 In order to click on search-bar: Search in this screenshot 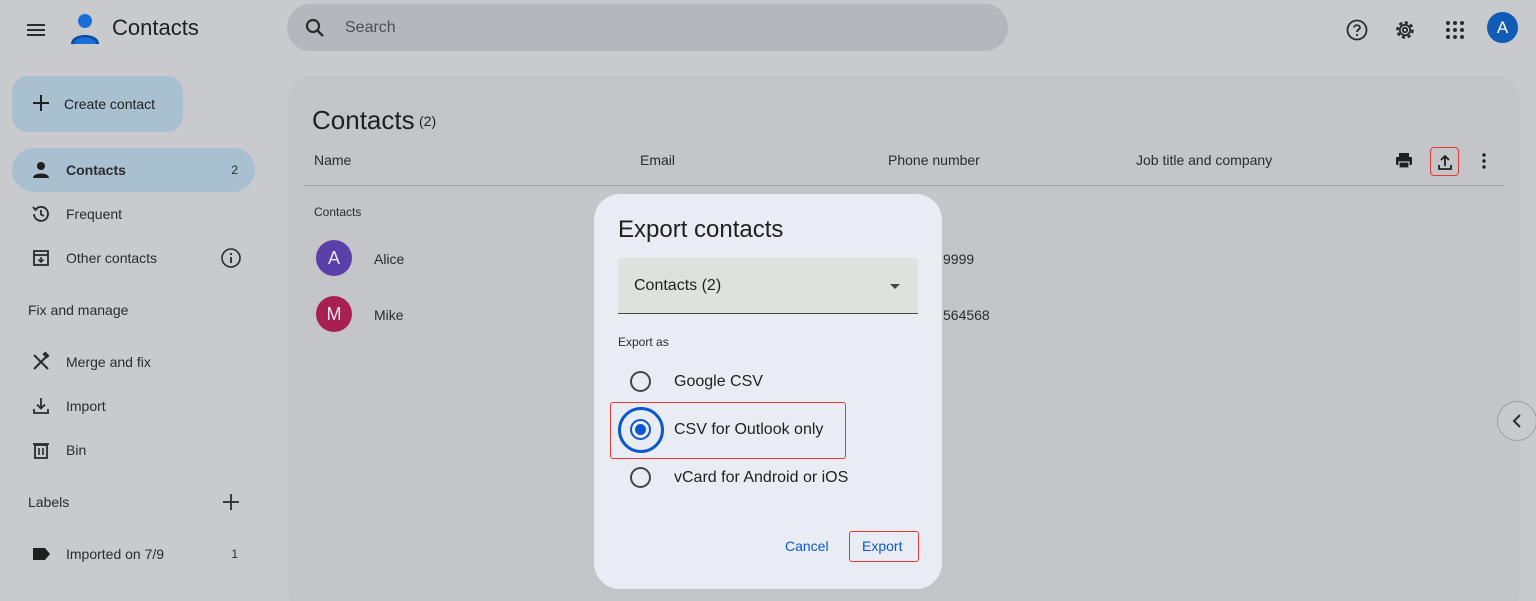, I will do `click(647, 27)`.